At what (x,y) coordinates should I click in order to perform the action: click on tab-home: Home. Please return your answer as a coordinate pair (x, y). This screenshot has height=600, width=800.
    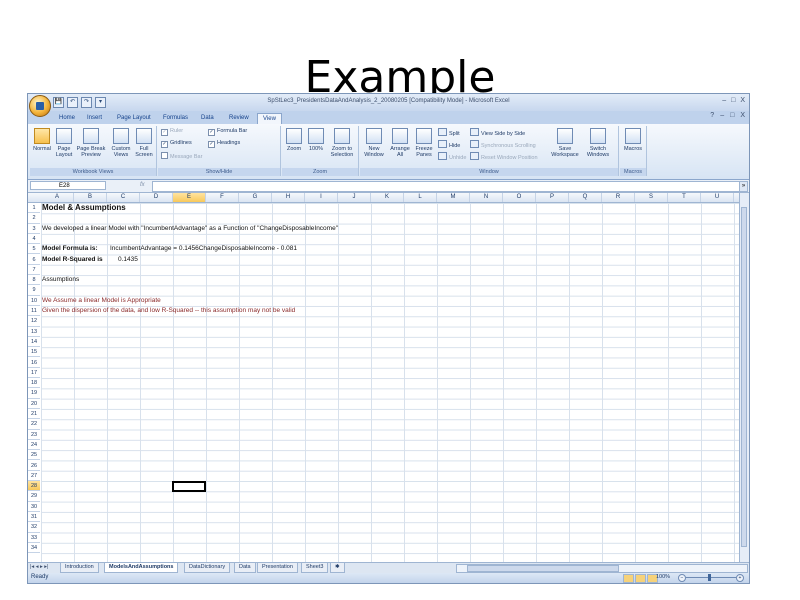
    Looking at the image, I should click on (67, 118).